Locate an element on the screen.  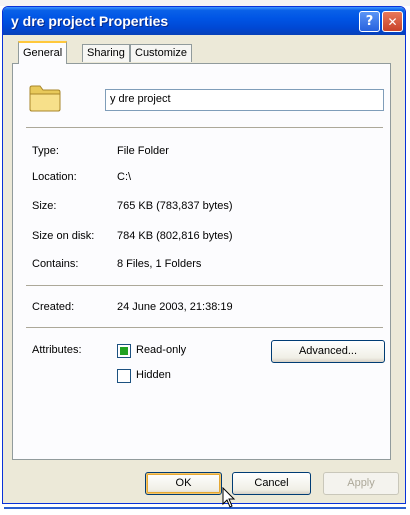
hidden-label: Hidden is located at coordinates (153, 375).